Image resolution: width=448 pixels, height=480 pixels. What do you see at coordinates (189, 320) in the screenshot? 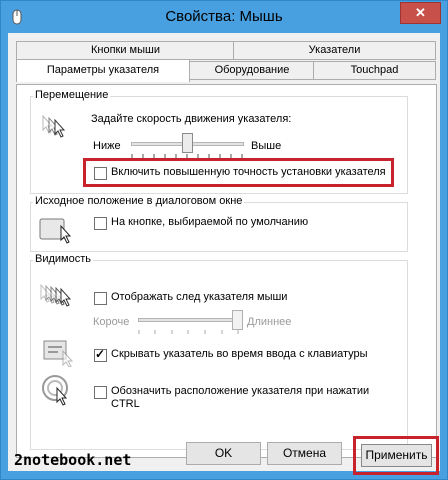
I see `trails-slider-track` at bounding box center [189, 320].